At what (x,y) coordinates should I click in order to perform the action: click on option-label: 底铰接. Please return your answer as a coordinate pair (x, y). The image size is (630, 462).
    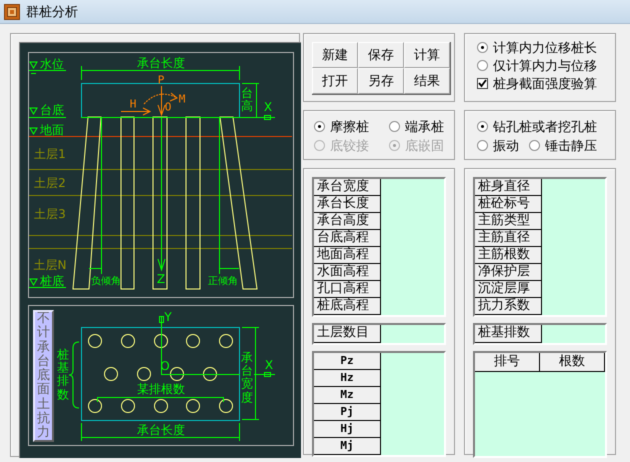
    Looking at the image, I should click on (349, 146).